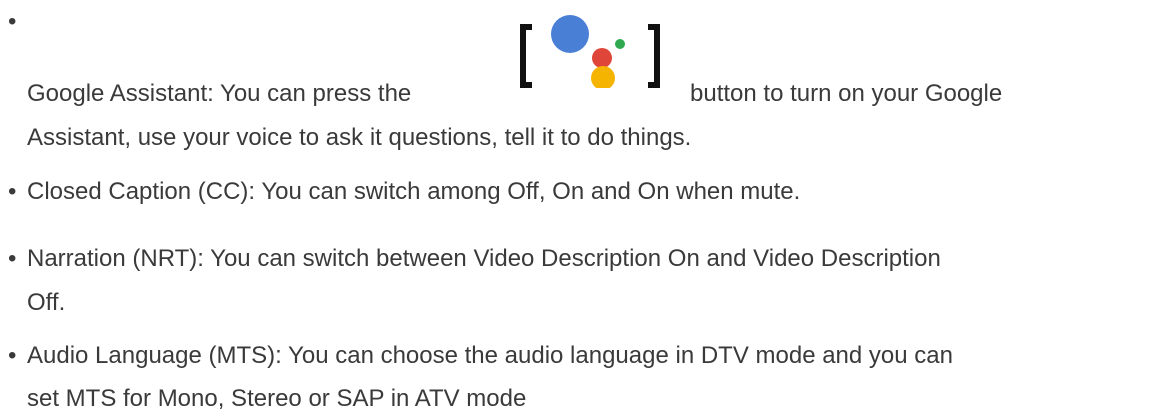  I want to click on bracket-right, so click(654, 56).